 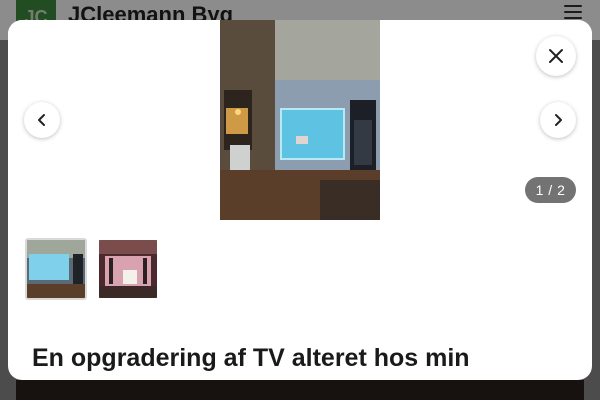 I want to click on image-counter: 1 / 2, so click(x=550, y=190).